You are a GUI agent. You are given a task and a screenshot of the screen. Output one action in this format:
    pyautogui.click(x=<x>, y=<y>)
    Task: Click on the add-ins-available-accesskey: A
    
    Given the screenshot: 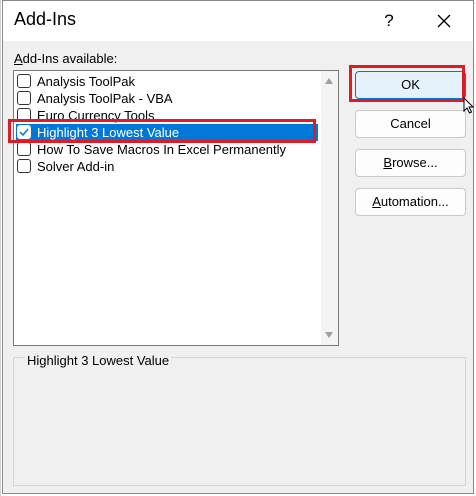 What is the action you would take?
    pyautogui.click(x=18, y=58)
    